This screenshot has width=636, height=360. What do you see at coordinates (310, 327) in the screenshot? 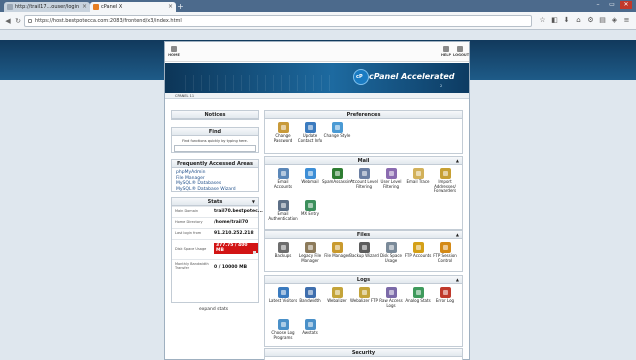
I see `feature-awstats: Awstats` at bounding box center [310, 327].